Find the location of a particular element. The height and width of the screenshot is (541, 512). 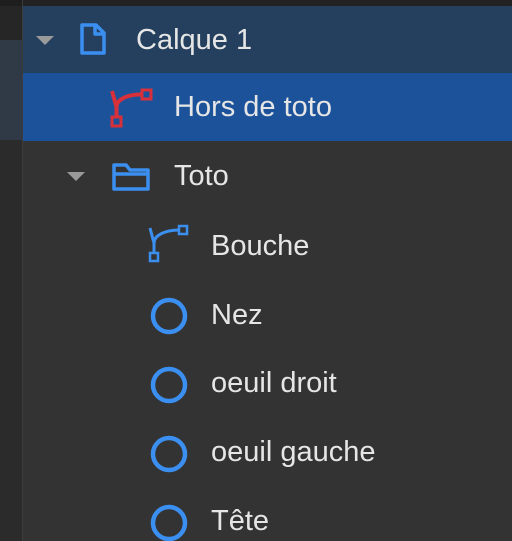

layer-item-label: oeuil droit is located at coordinates (274, 383).